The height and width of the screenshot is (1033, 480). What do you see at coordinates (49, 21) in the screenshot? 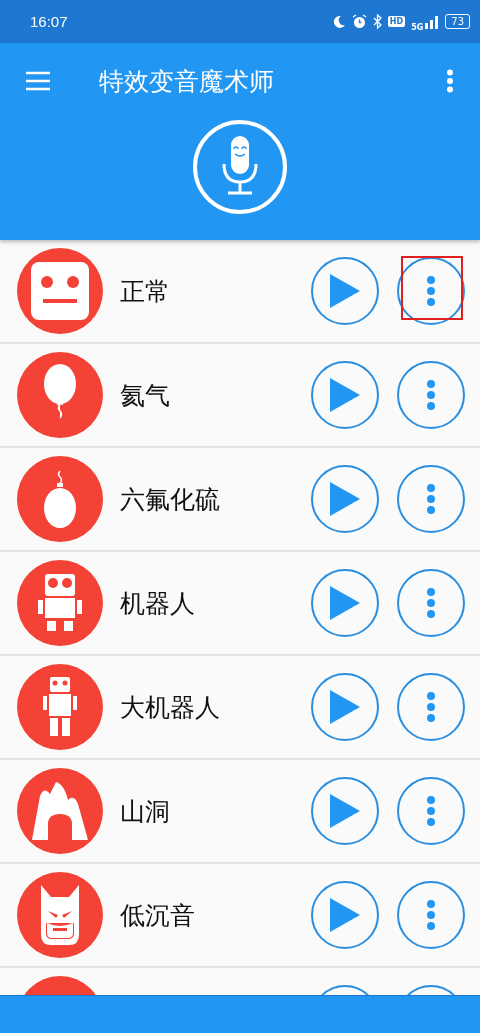
I see `clock-time: 16:07` at bounding box center [49, 21].